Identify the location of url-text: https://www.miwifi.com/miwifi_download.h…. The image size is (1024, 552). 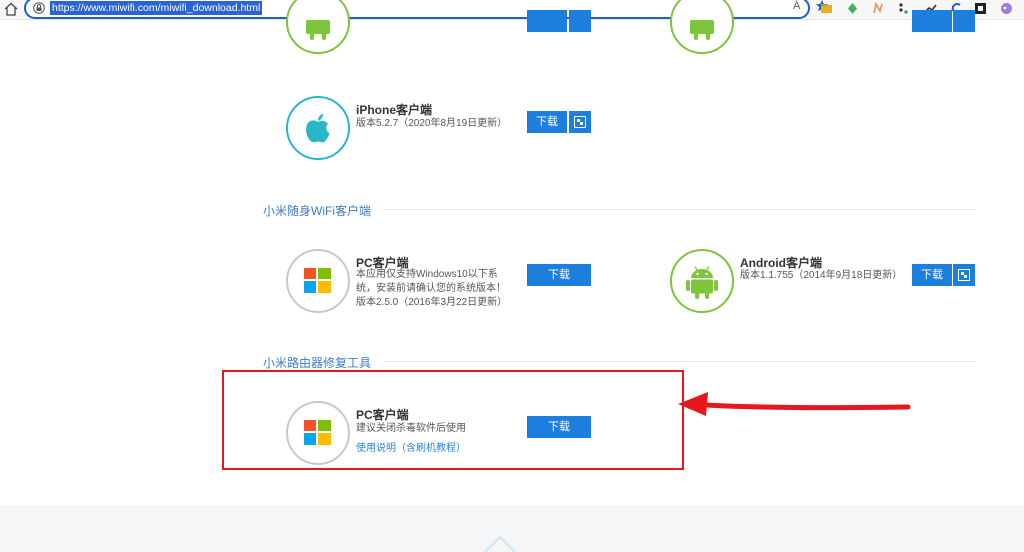
(156, 8).